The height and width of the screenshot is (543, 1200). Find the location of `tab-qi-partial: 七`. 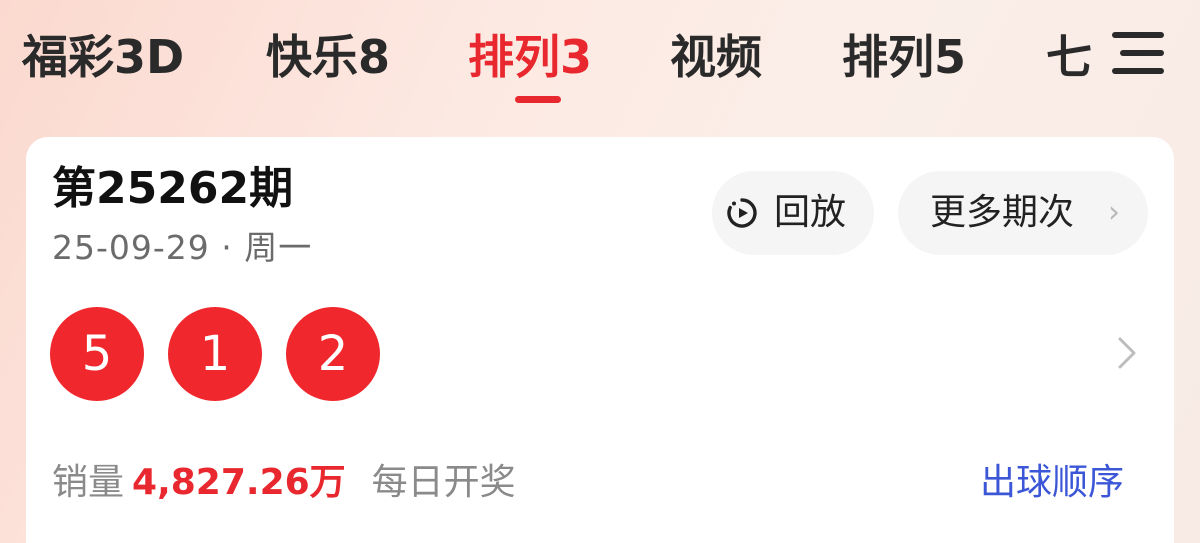

tab-qi-partial: 七 is located at coordinates (1069, 57).